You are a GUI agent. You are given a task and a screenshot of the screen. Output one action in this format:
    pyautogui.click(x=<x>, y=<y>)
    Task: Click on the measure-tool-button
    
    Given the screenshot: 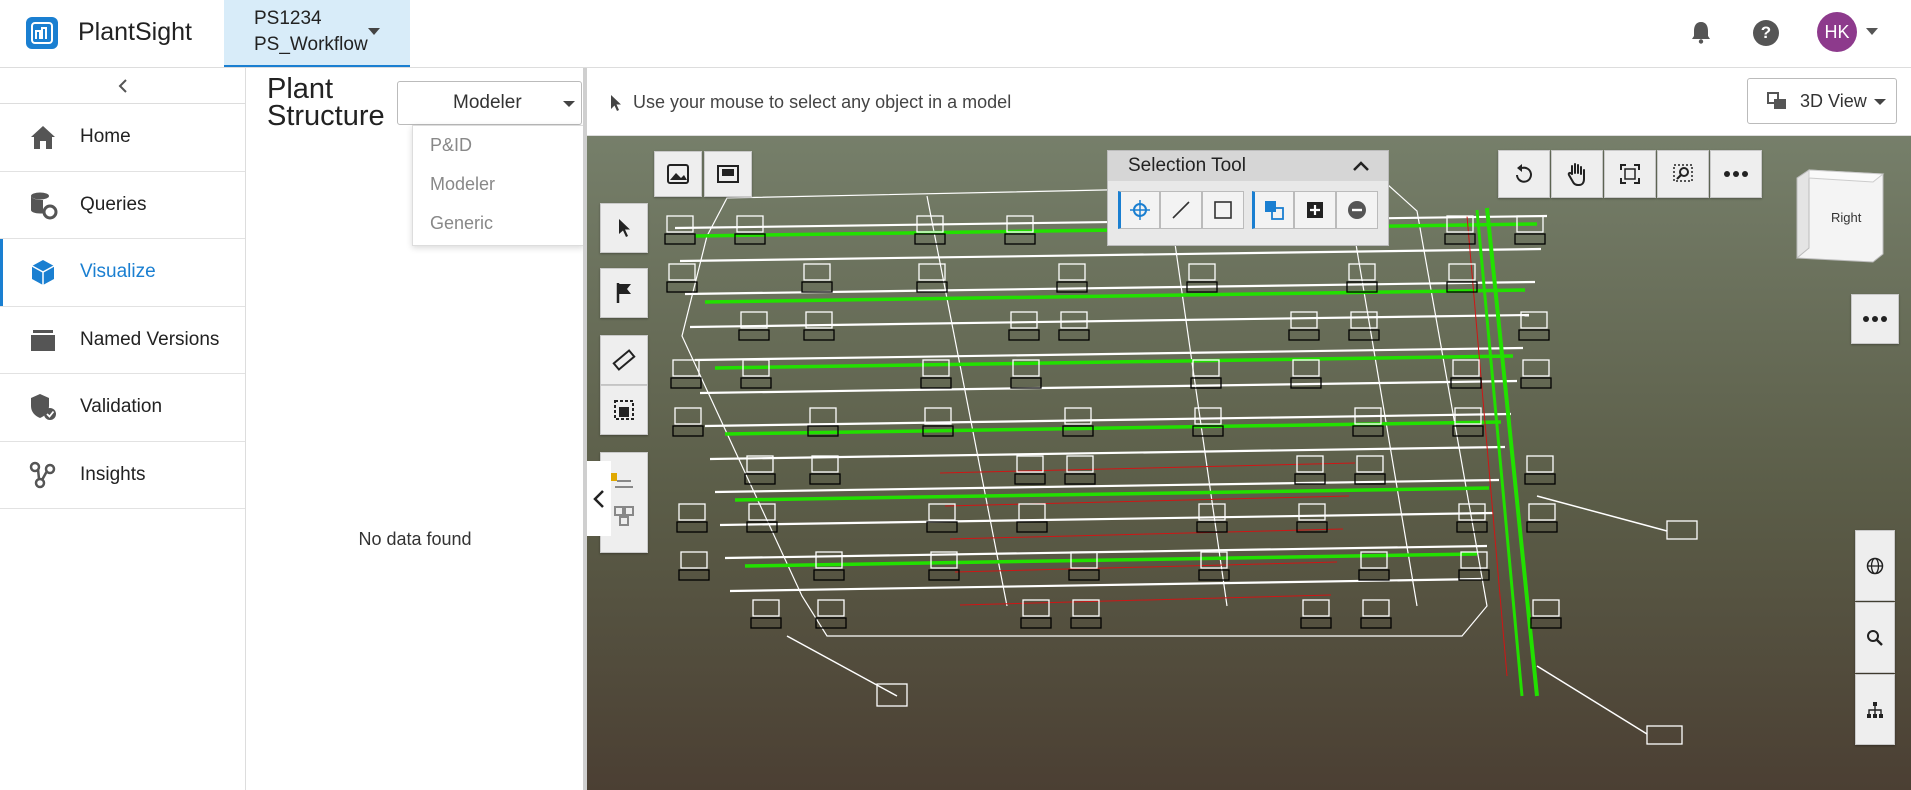 What is the action you would take?
    pyautogui.click(x=624, y=360)
    